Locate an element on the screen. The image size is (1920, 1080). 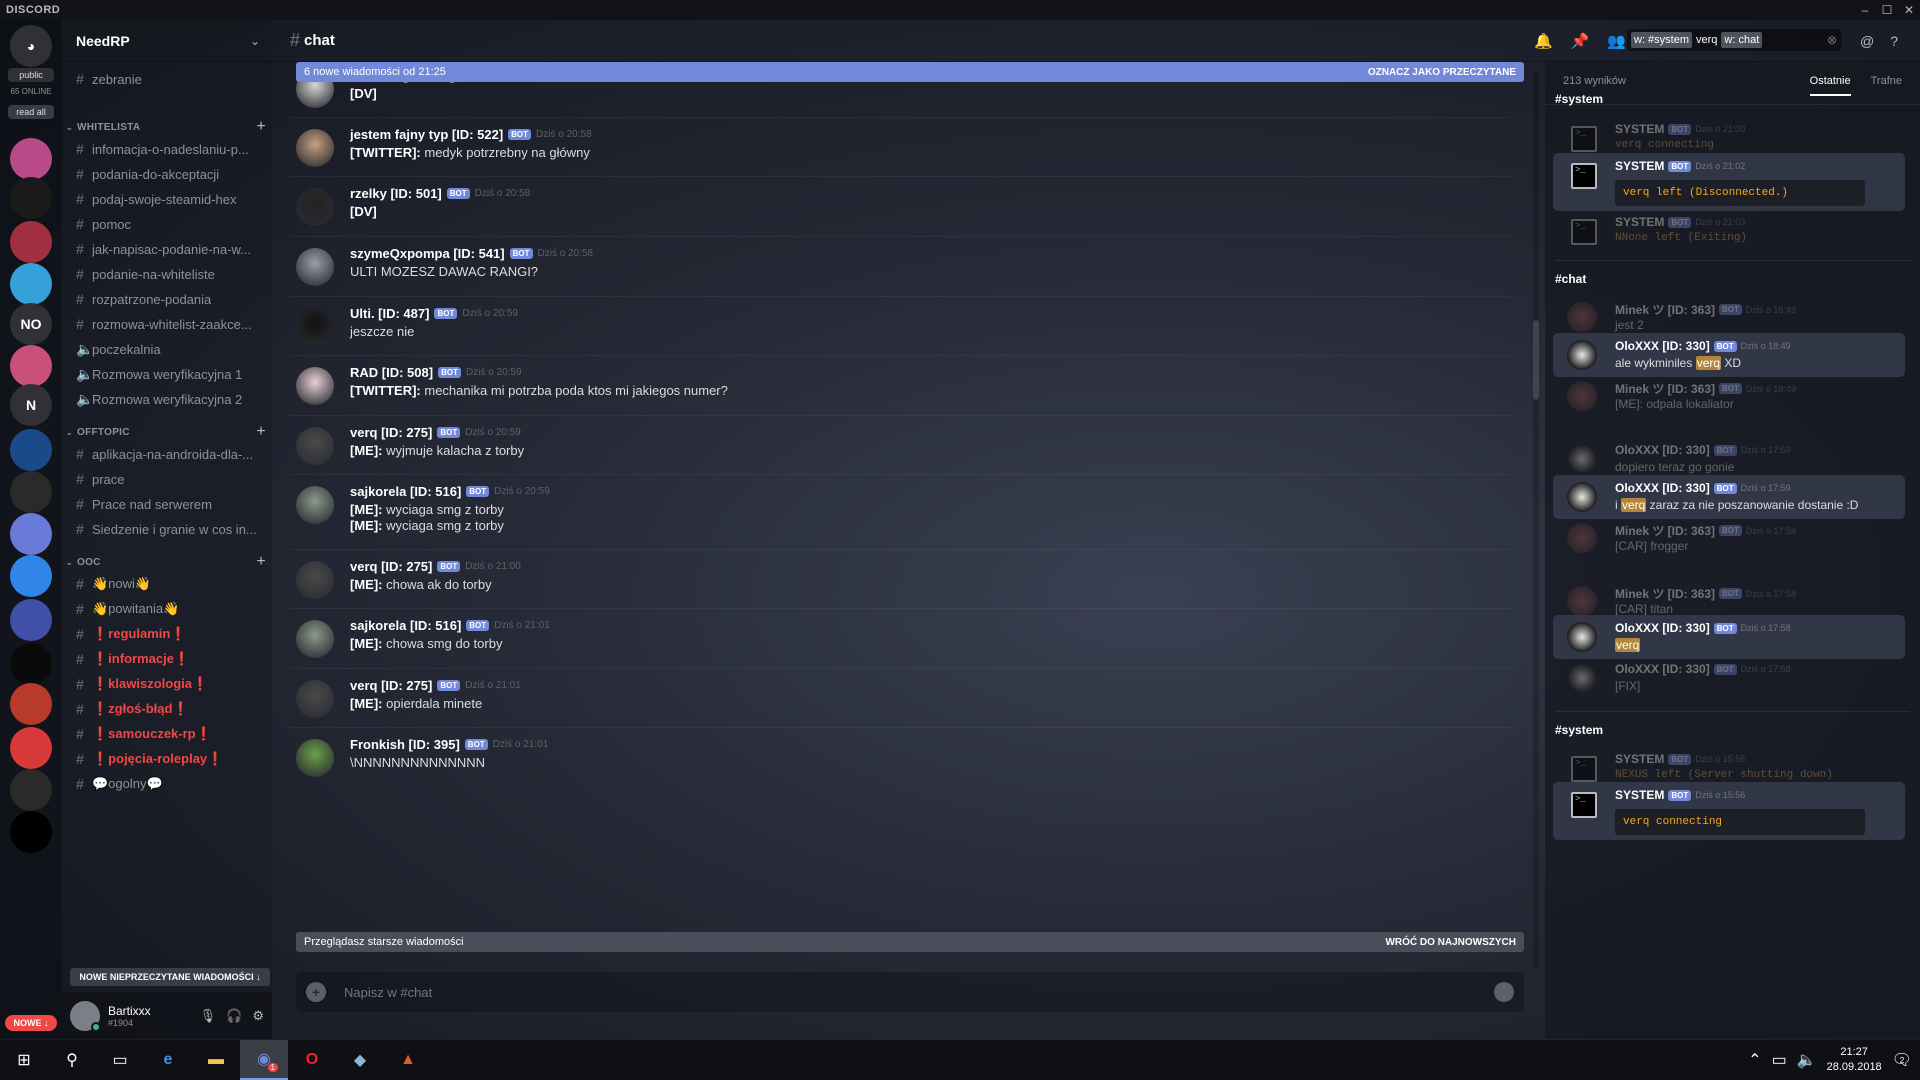
jump-to-present-button: WRÓĆ DO NAJNOWSZYCH is located at coordinates (1450, 942).